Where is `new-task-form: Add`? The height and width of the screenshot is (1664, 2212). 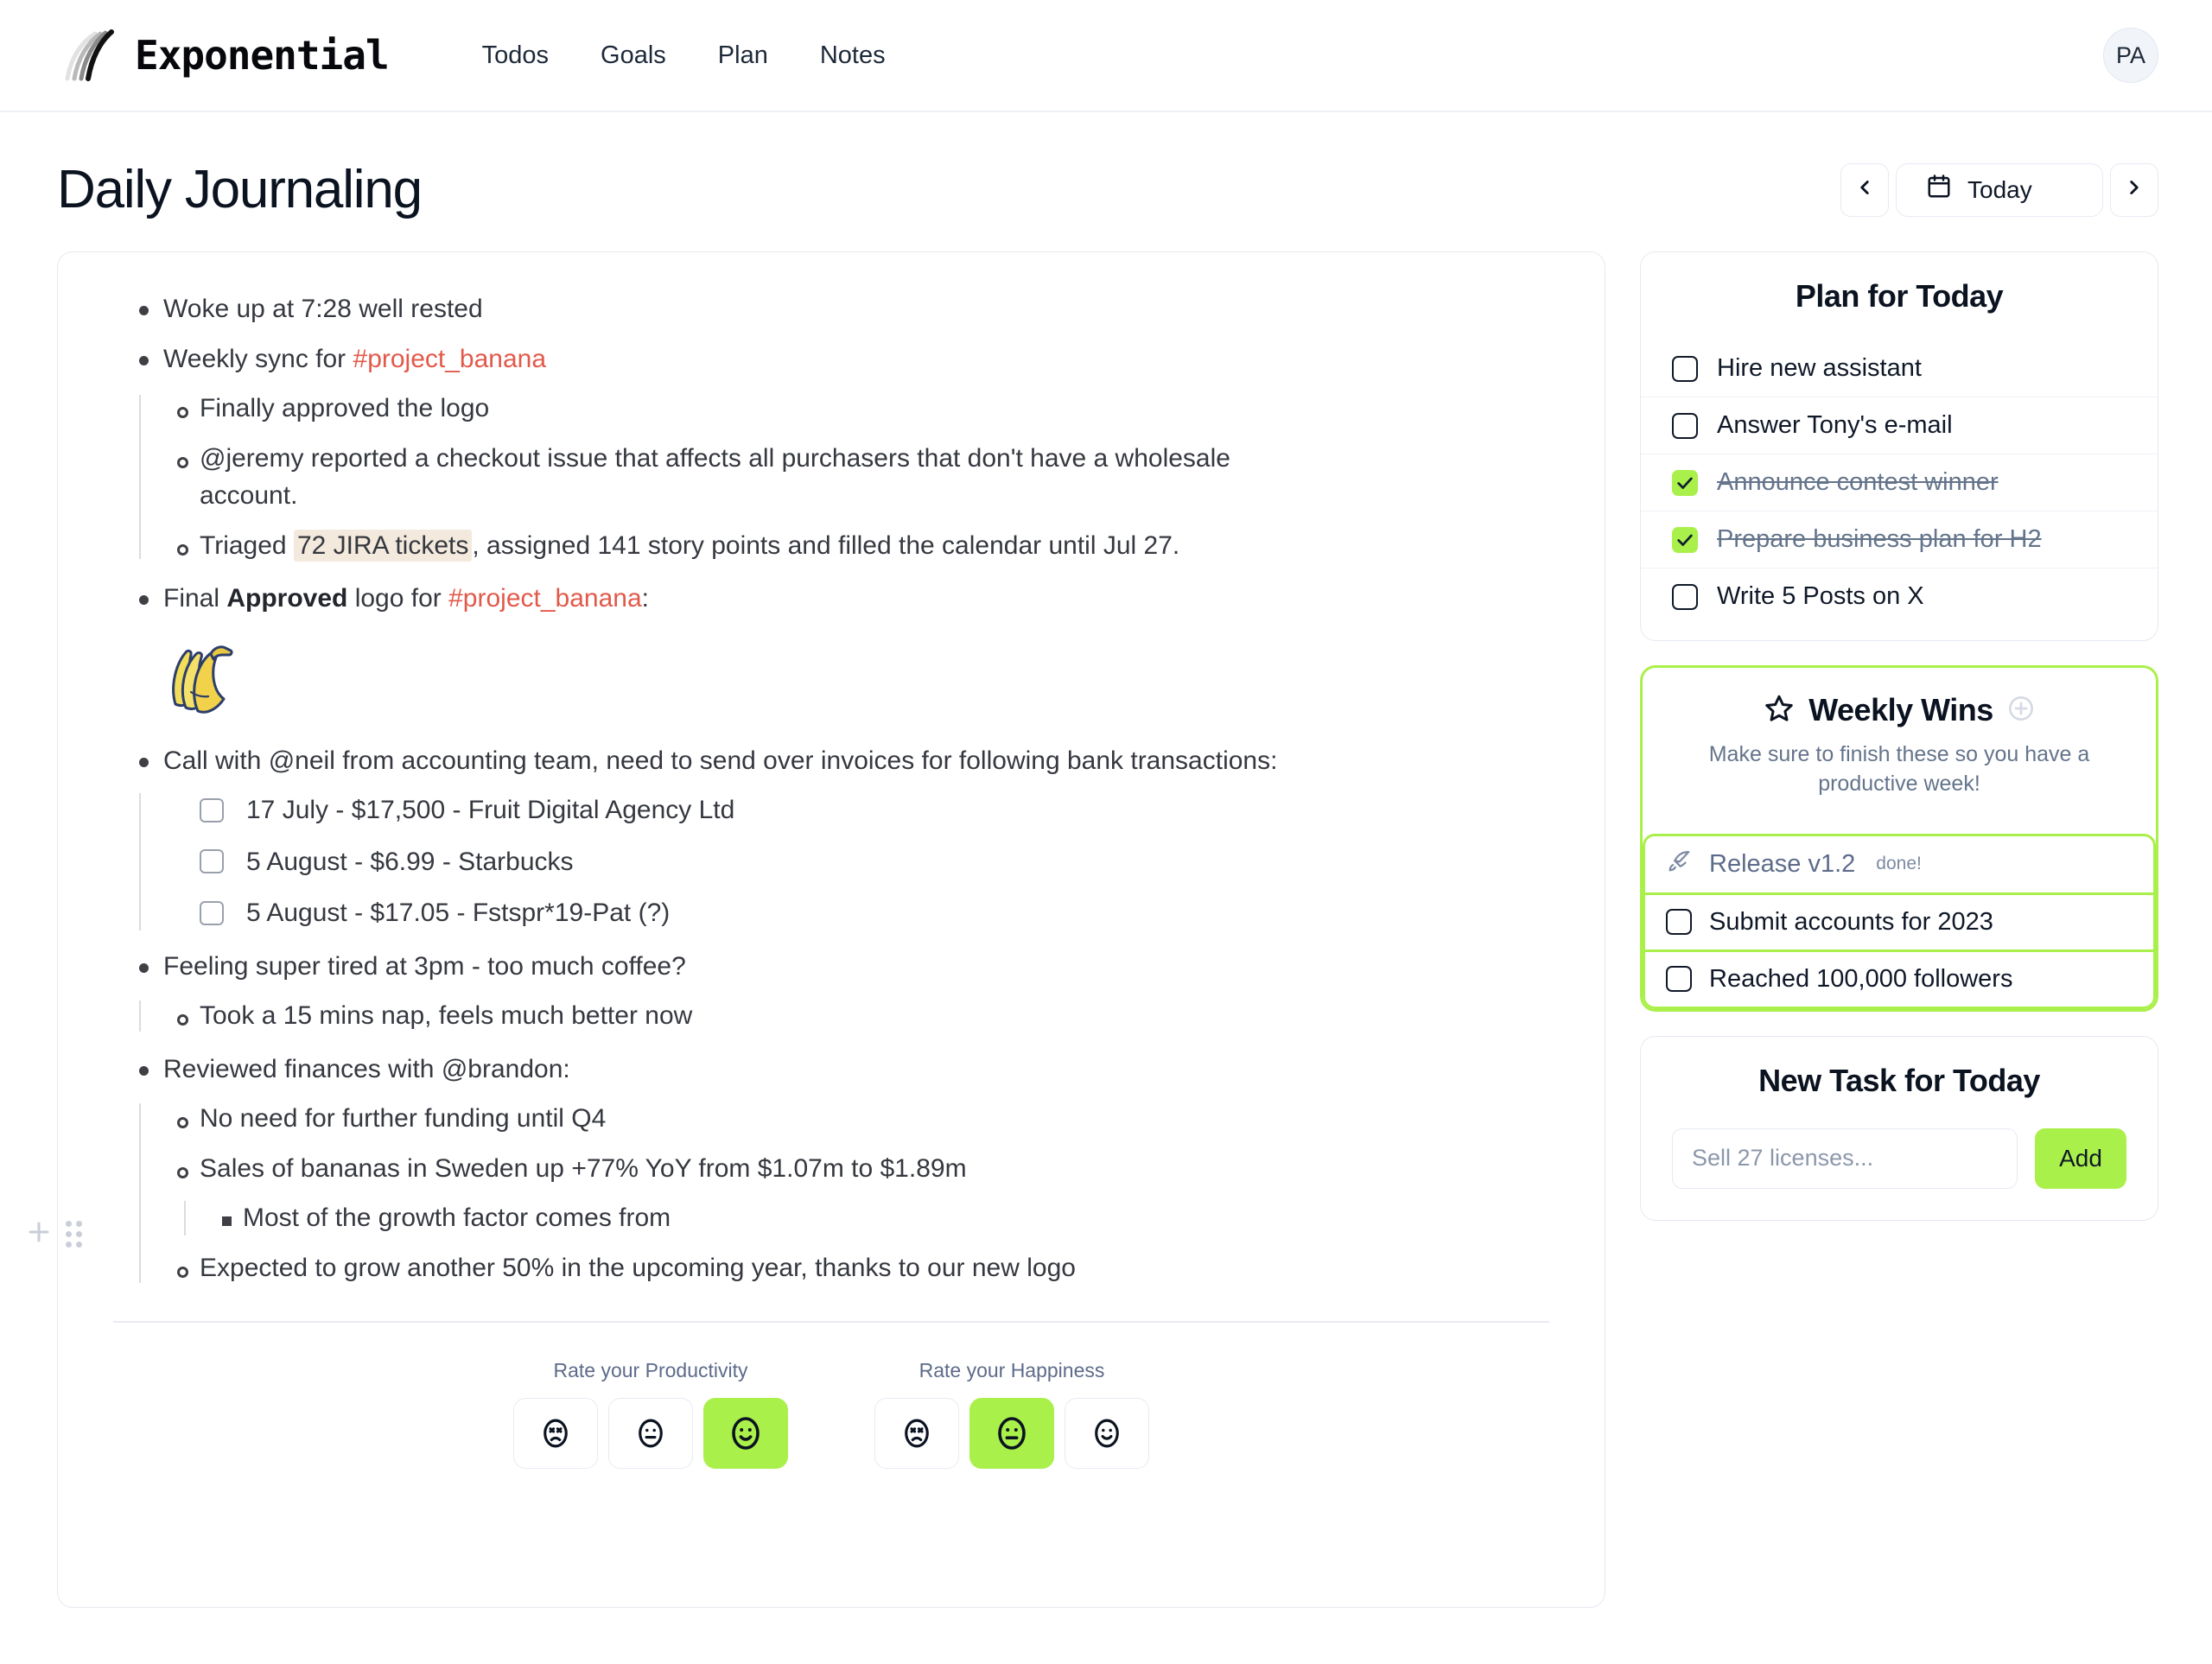
new-task-form: Add is located at coordinates (1900, 1158).